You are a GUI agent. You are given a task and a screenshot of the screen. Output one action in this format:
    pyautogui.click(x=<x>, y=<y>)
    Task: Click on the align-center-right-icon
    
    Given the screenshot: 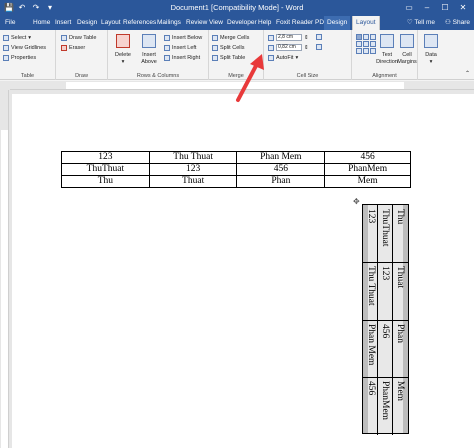 What is the action you would take?
    pyautogui.click(x=373, y=44)
    